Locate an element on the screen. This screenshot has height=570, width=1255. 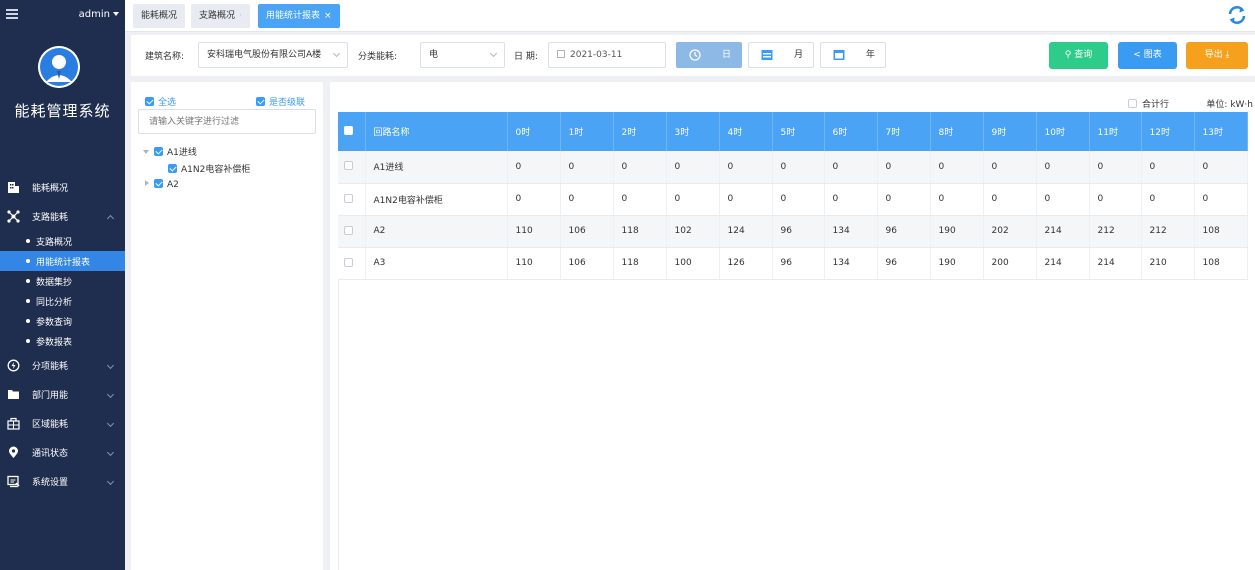
subnav-label: 数据集抄 is located at coordinates (54, 282).